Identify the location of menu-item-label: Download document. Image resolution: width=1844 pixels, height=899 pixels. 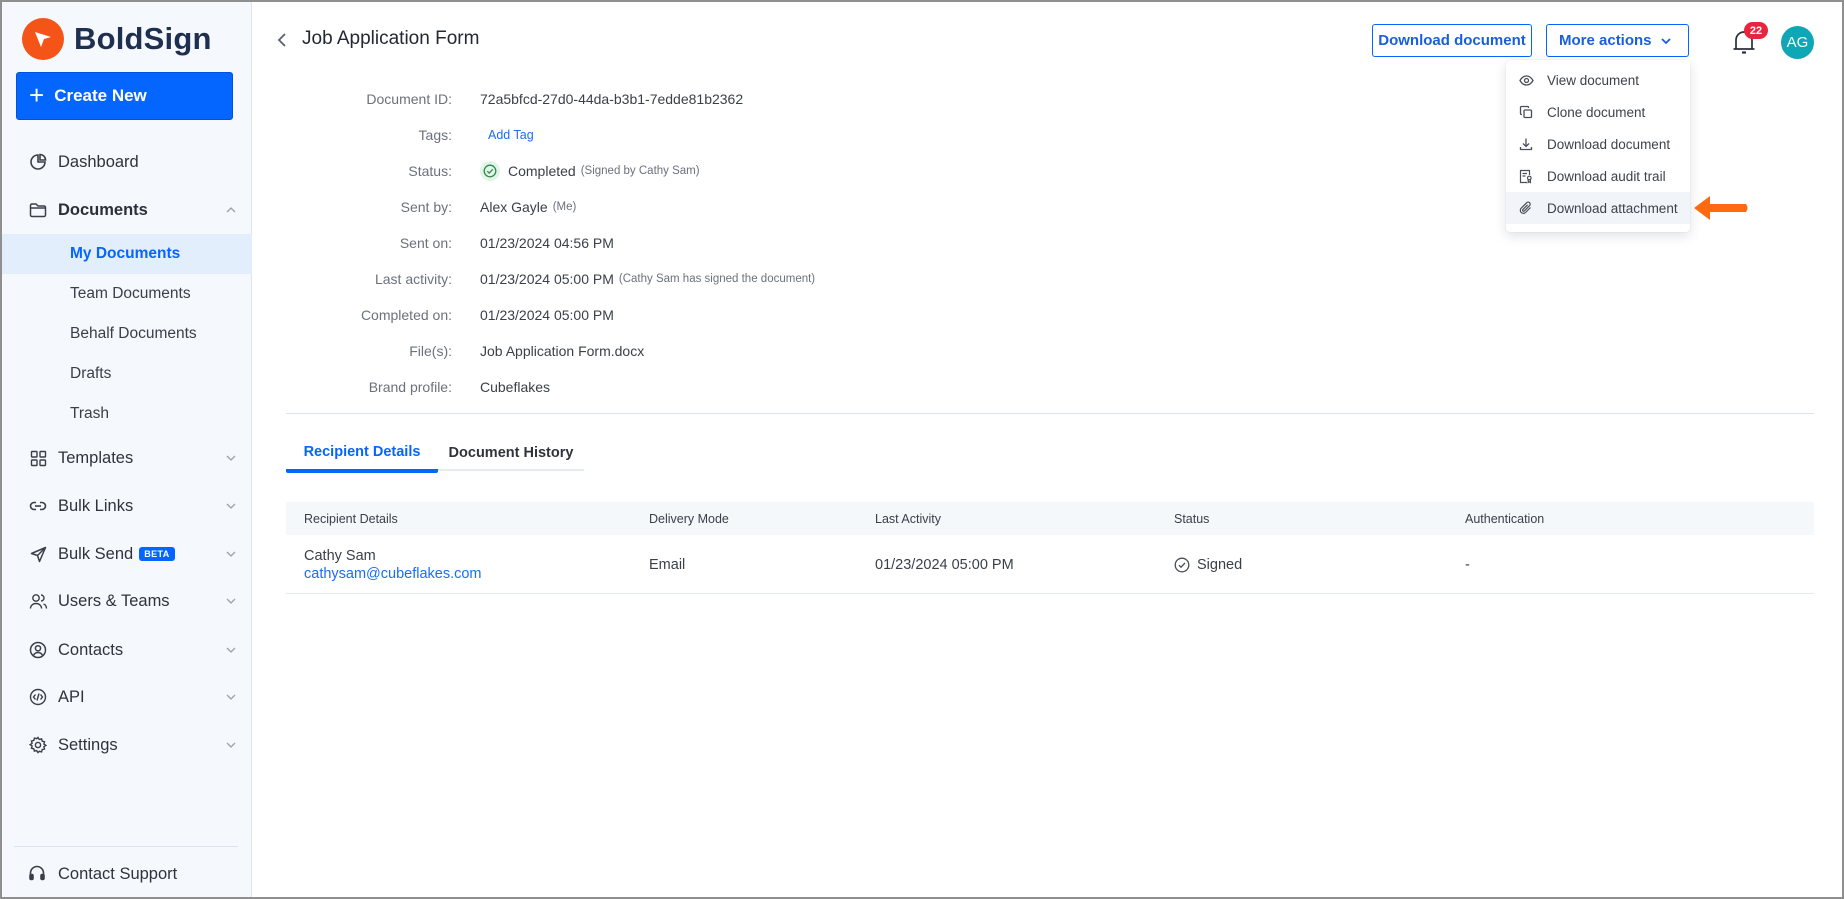
(1609, 144).